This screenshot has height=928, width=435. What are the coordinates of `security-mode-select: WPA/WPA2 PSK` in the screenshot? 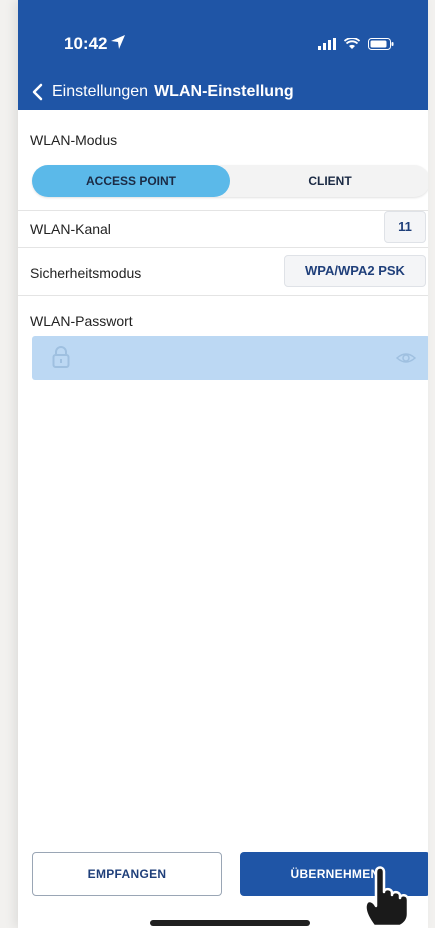 It's located at (355, 271).